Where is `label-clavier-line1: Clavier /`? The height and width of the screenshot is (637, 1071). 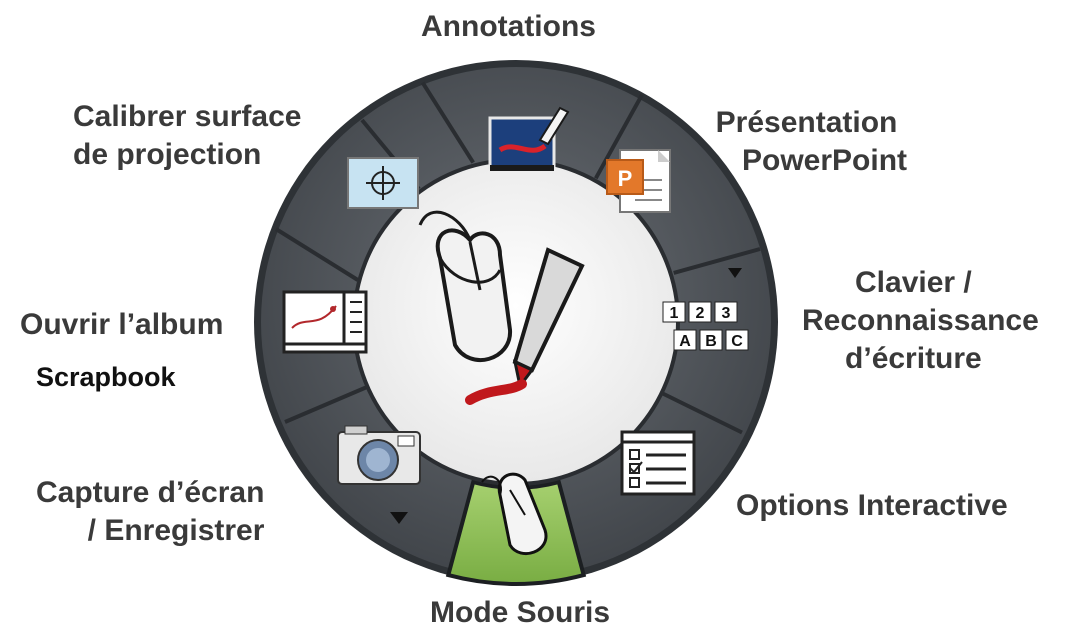 label-clavier-line1: Clavier / is located at coordinates (913, 282).